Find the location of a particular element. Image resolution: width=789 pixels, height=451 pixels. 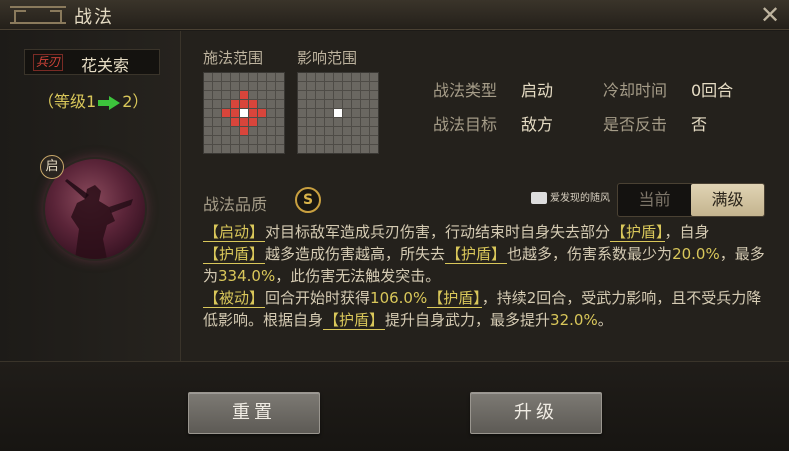

tactic-name-box: 兵刃 花关索 is located at coordinates (92, 62).